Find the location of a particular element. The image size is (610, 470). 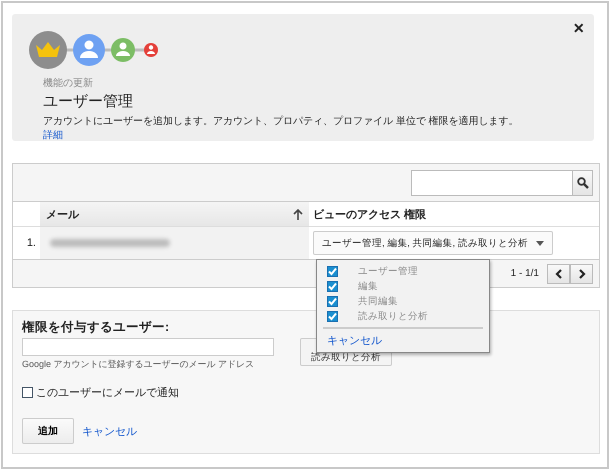

column-header: ビューのアクセス 権限 is located at coordinates (369, 215).